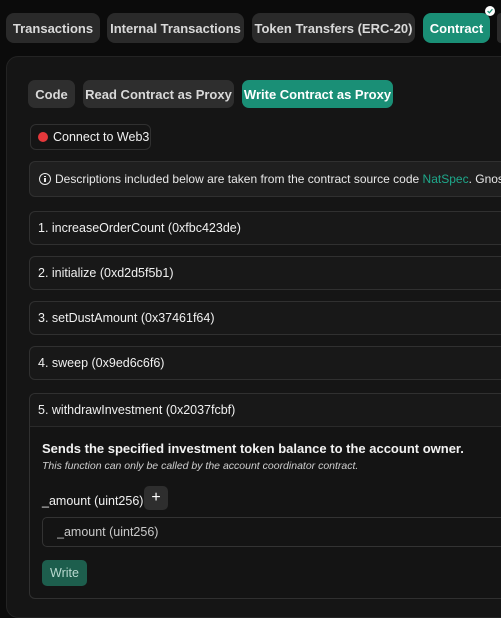 The height and width of the screenshot is (618, 501). I want to click on function-set-dust-amount: 3. setDustAmount (0x37461f64), so click(265, 318).